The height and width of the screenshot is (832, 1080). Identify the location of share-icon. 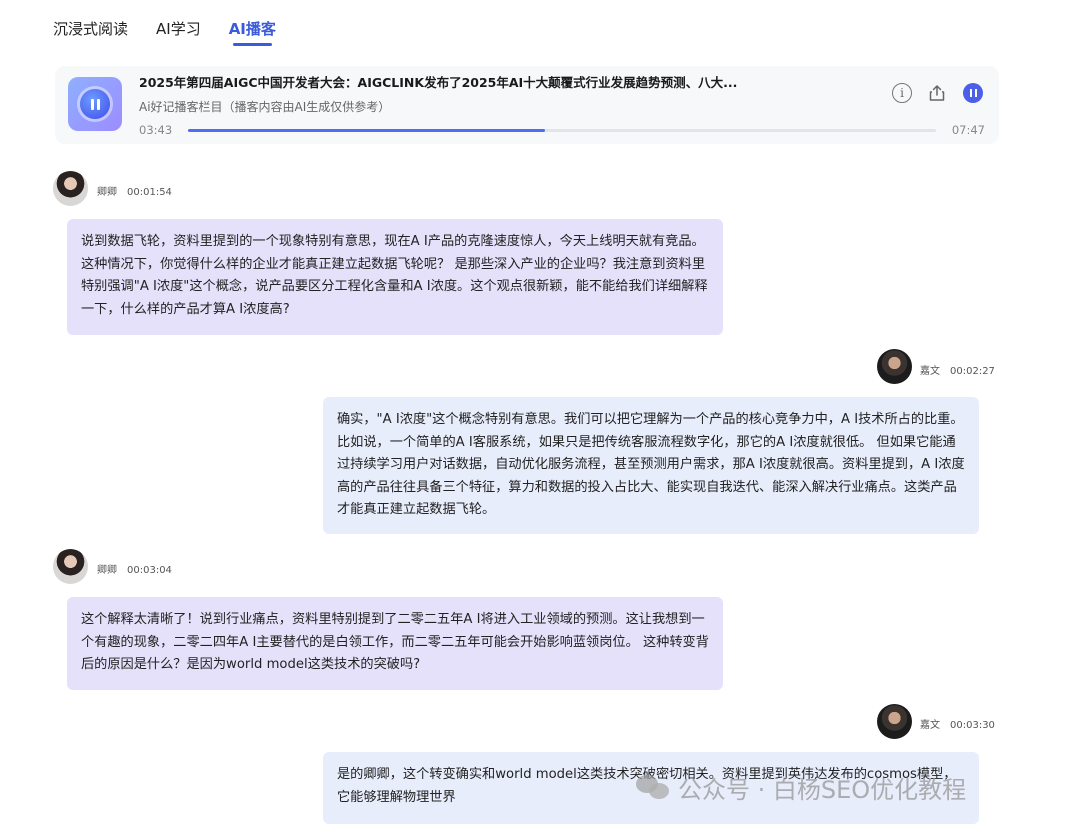
(937, 93).